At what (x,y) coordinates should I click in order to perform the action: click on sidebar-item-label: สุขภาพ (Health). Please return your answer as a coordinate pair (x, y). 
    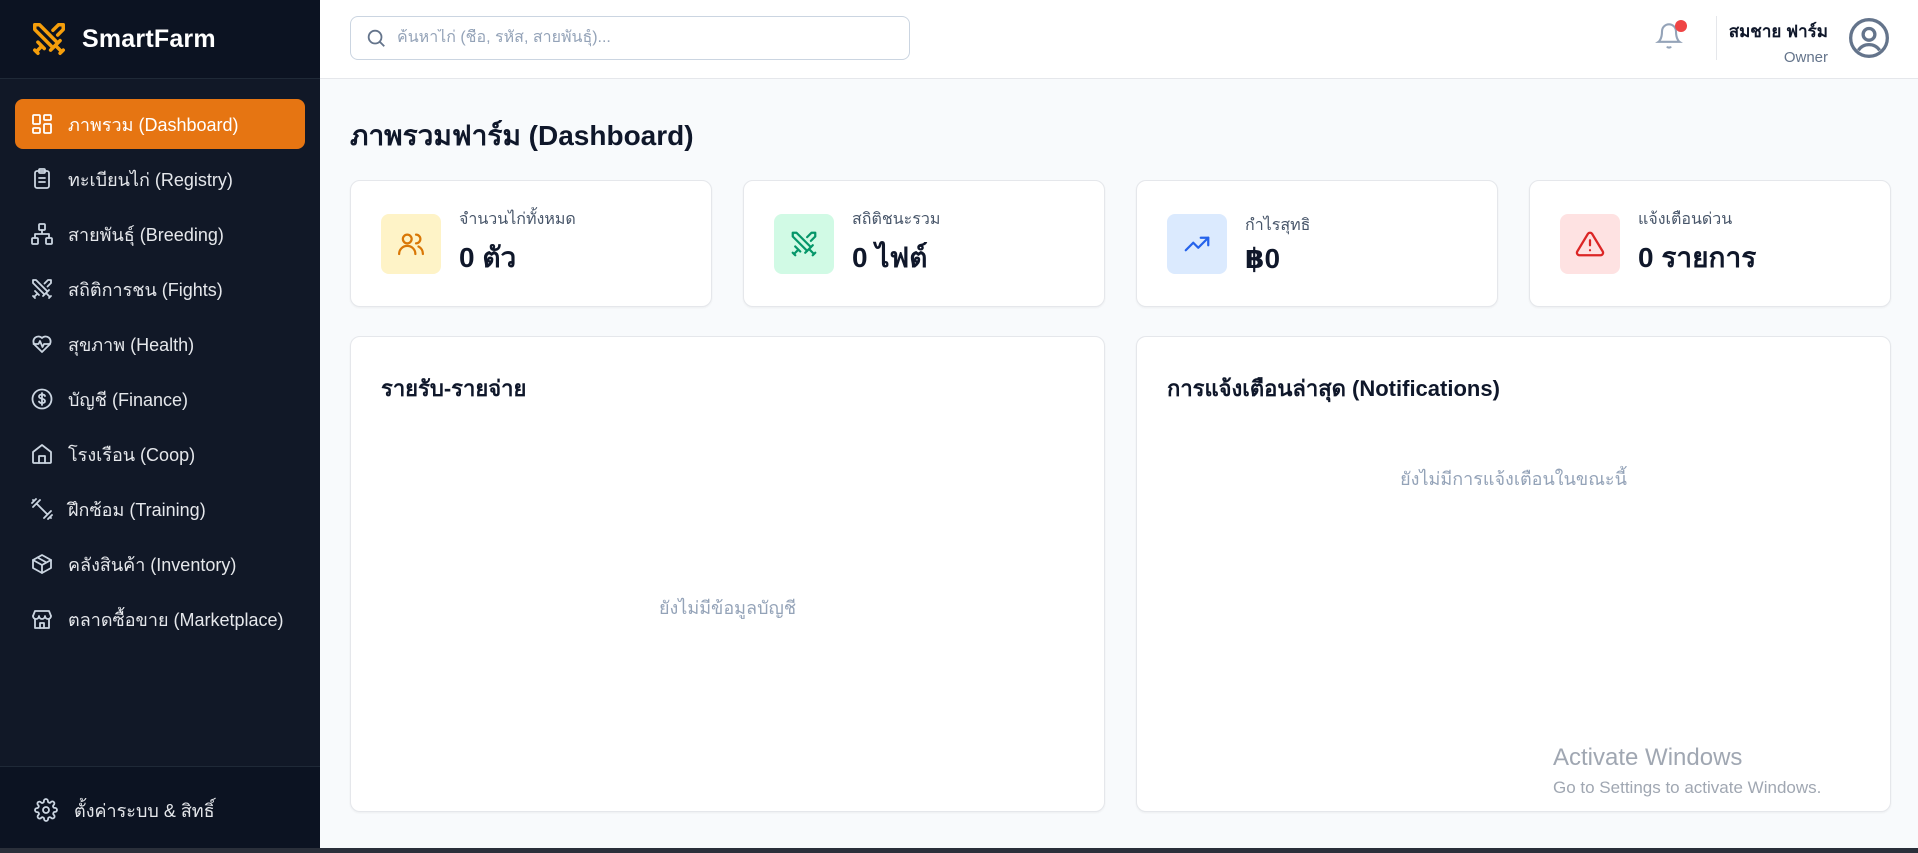
    Looking at the image, I should click on (131, 344).